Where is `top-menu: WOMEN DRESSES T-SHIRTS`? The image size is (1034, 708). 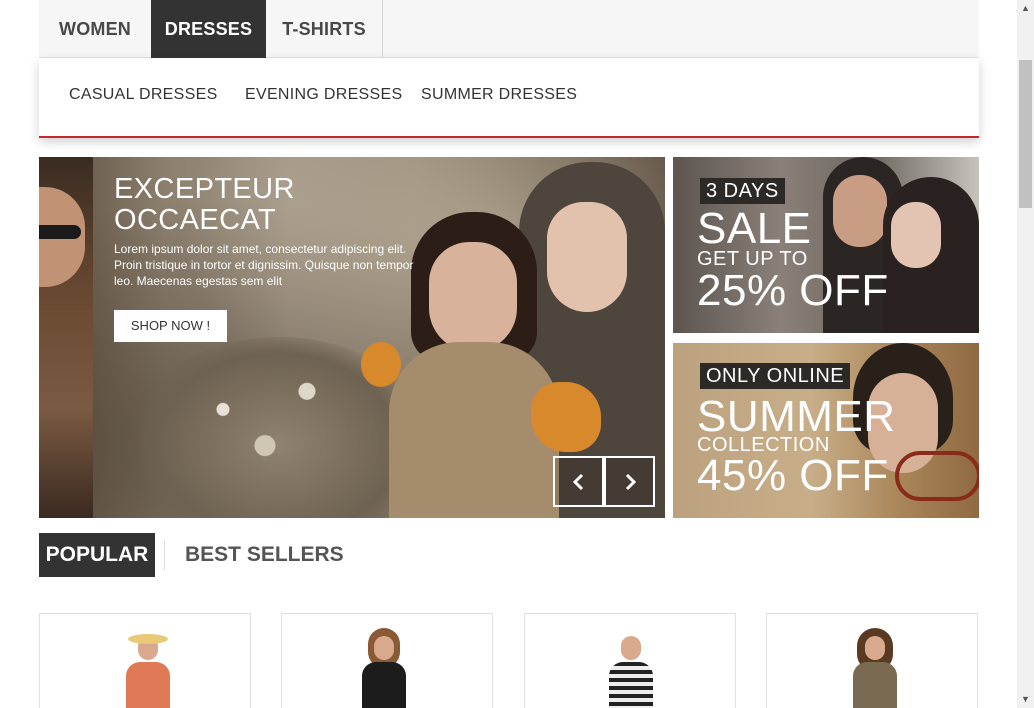
top-menu: WOMEN DRESSES T-SHIRTS is located at coordinates (509, 29).